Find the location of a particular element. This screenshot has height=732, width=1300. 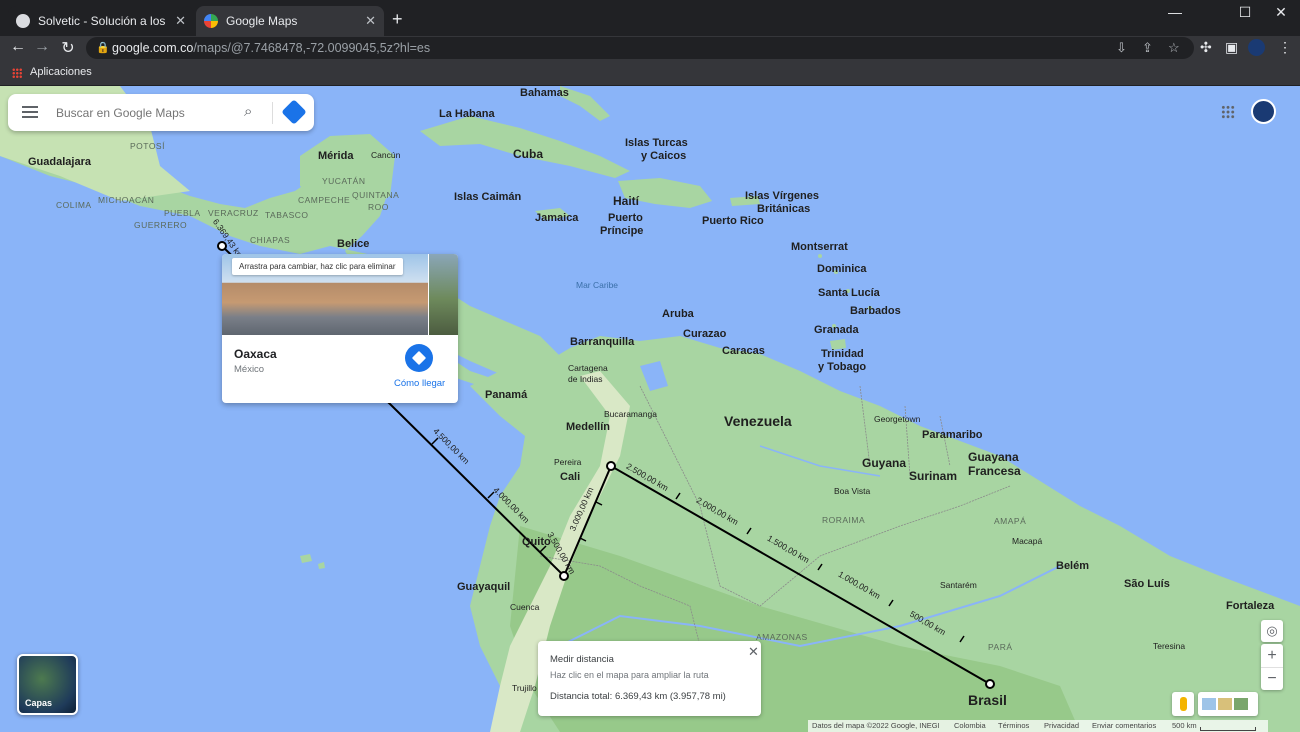

map-label: Islas Caimán is located at coordinates (488, 197).